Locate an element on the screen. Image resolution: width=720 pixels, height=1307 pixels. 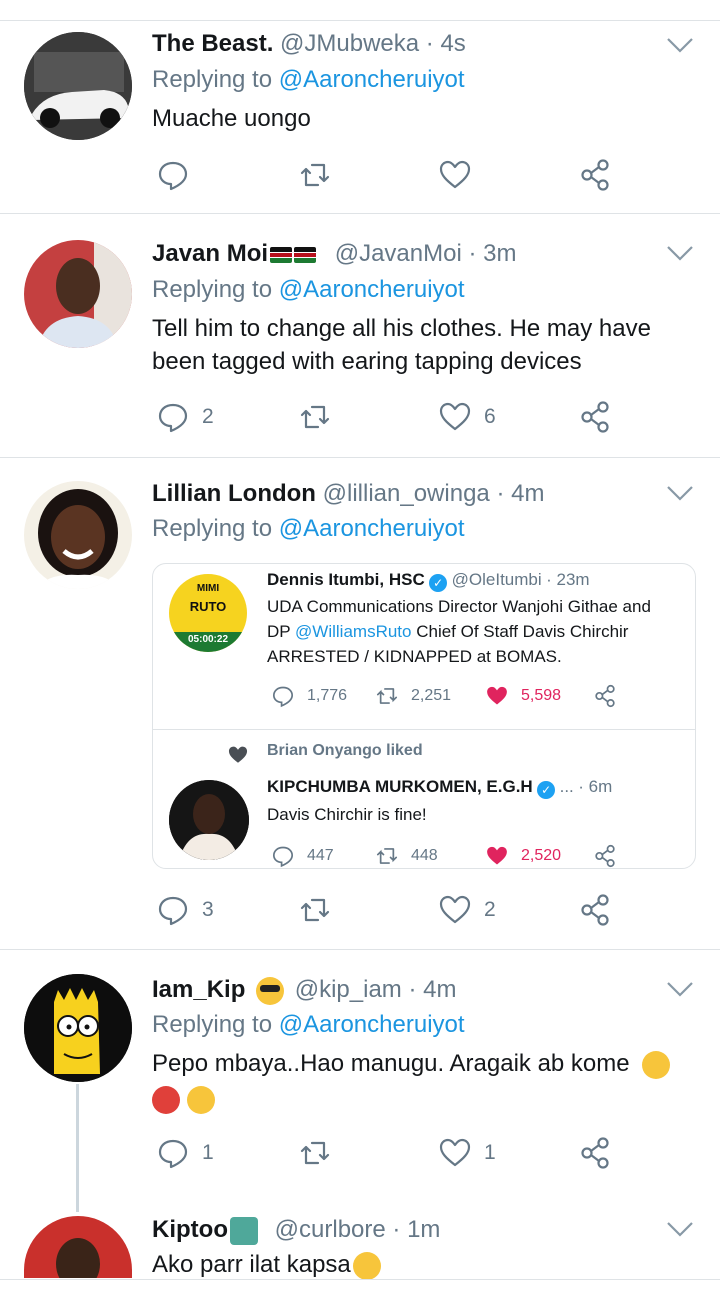
cursing-face-emoji-icon is located at coordinates (166, 1099).